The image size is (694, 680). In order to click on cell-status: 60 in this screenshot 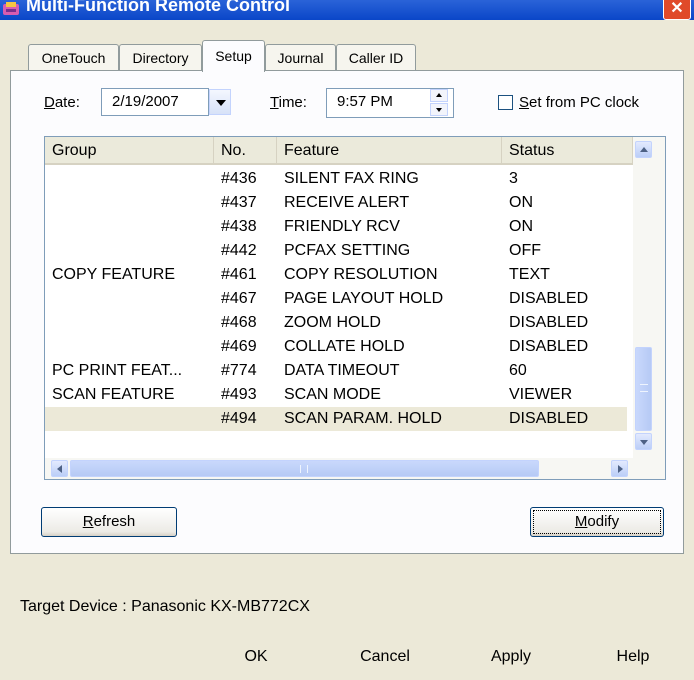, I will do `click(518, 370)`.